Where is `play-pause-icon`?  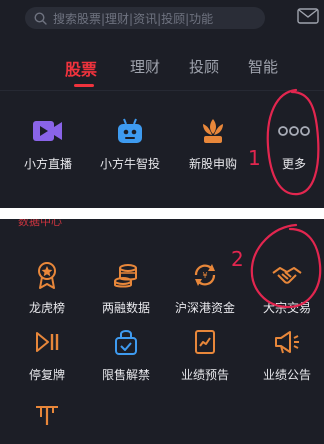
play-pause-icon is located at coordinates (47, 342).